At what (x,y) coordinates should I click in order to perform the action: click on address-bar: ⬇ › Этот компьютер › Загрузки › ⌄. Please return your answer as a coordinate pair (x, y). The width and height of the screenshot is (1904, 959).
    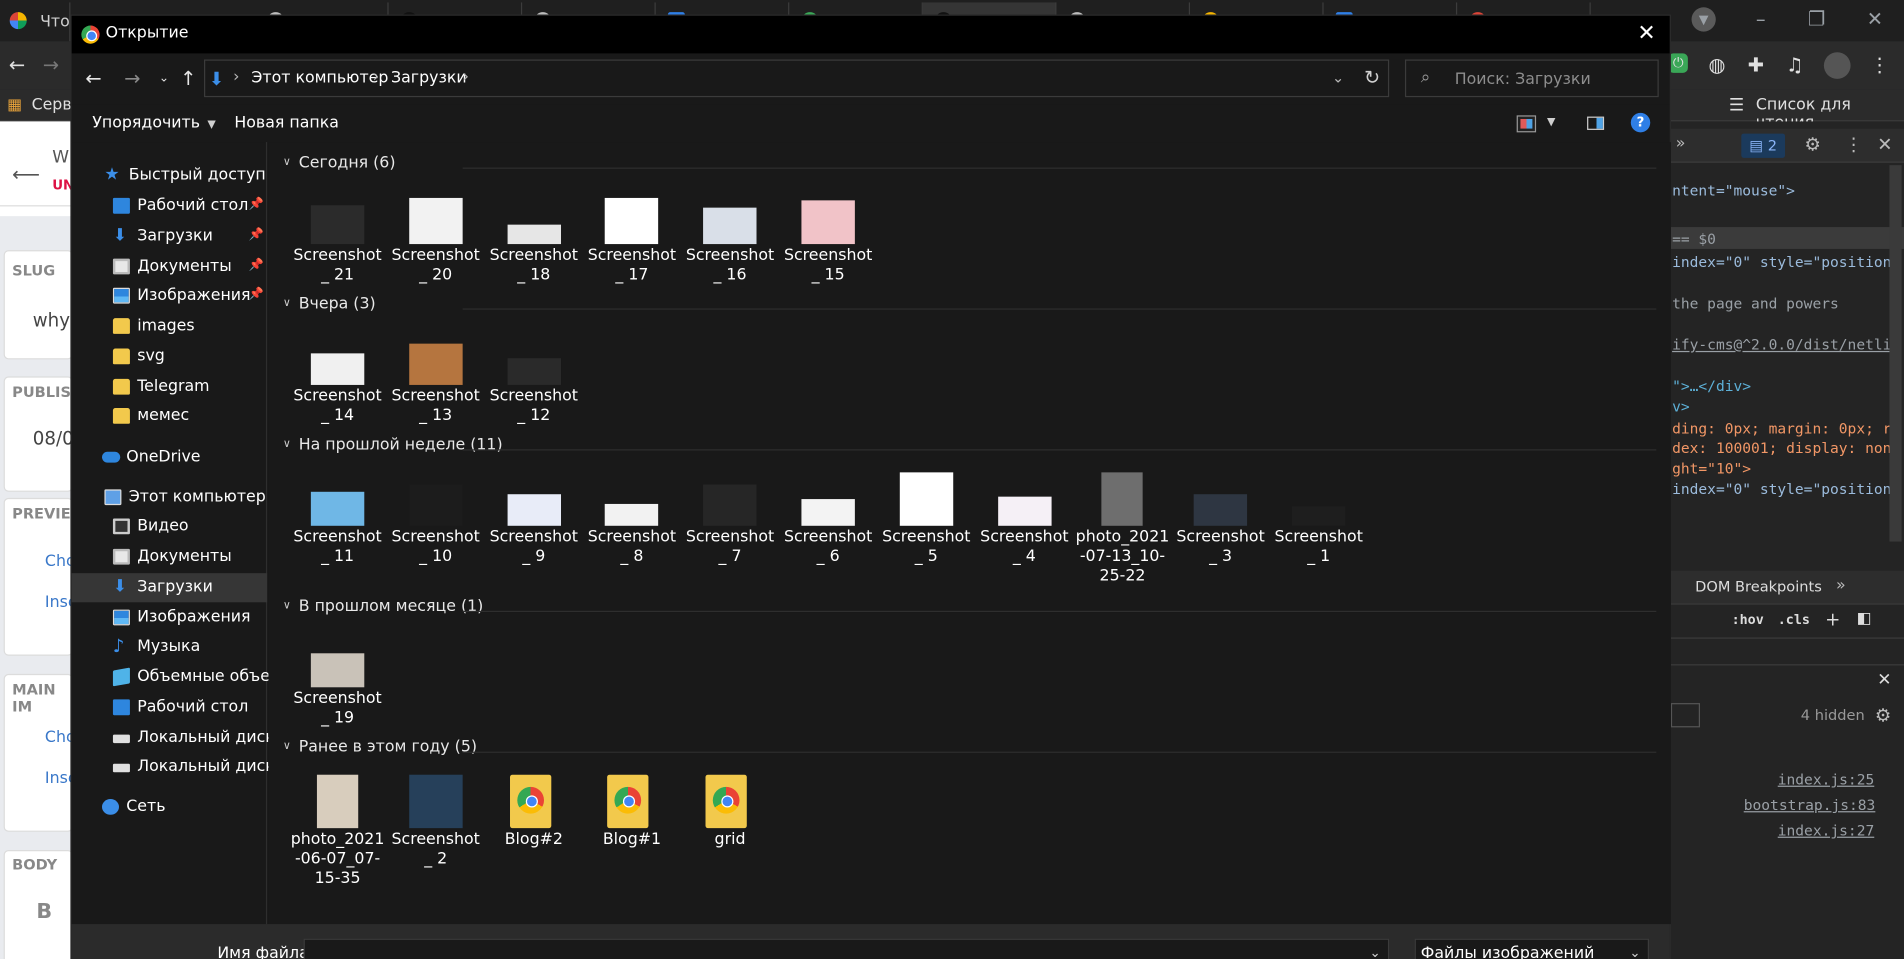
    Looking at the image, I should click on (797, 78).